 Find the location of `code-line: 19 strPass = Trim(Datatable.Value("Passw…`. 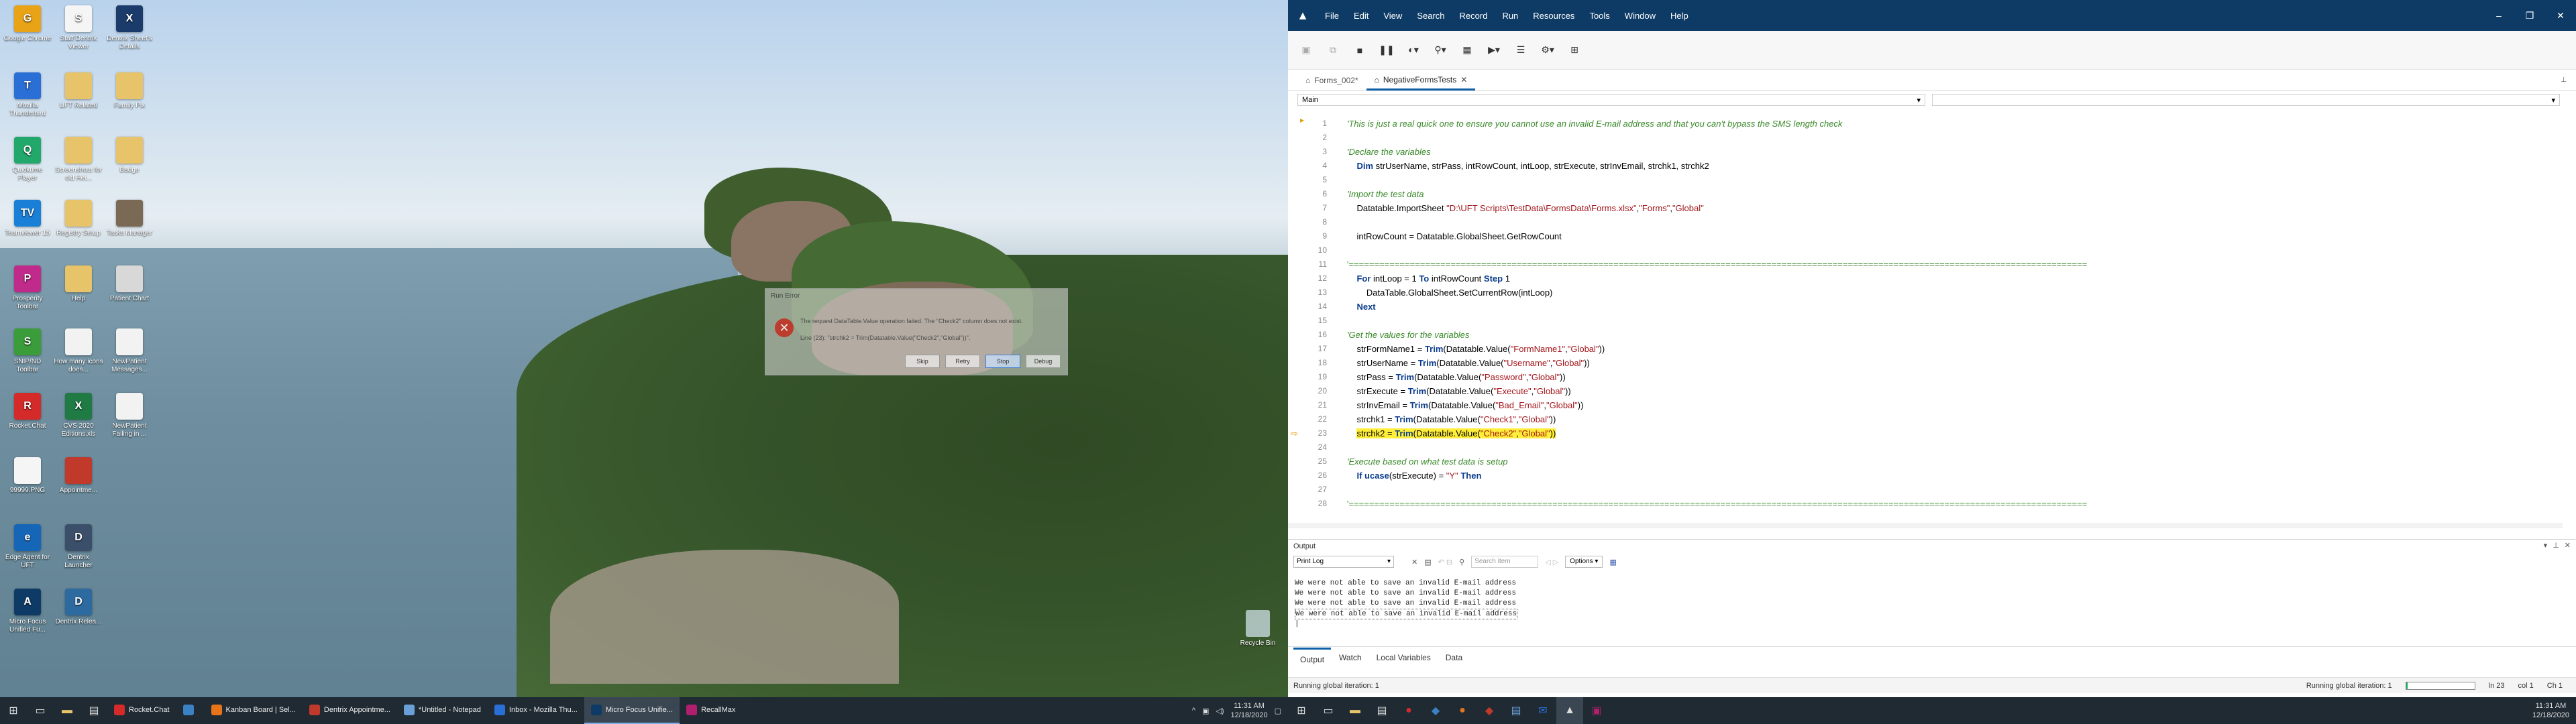

code-line: 19 strPass = Trim(Datatable.Value("Passw… is located at coordinates (1925, 377).